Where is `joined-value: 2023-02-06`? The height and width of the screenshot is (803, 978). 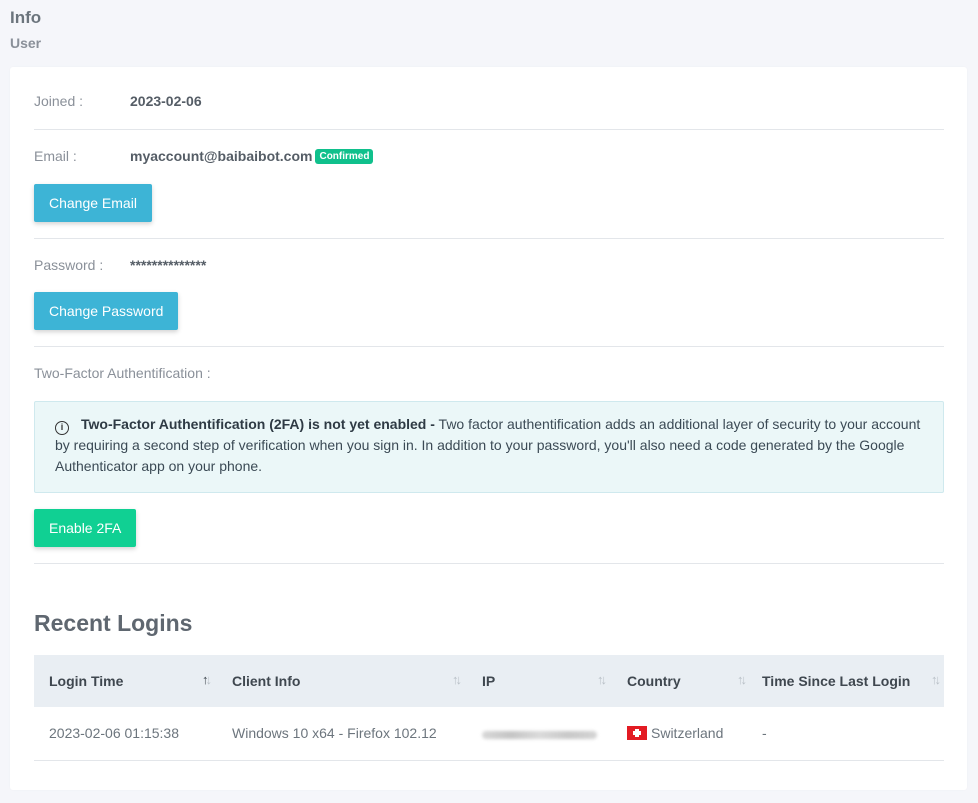 joined-value: 2023-02-06 is located at coordinates (166, 101).